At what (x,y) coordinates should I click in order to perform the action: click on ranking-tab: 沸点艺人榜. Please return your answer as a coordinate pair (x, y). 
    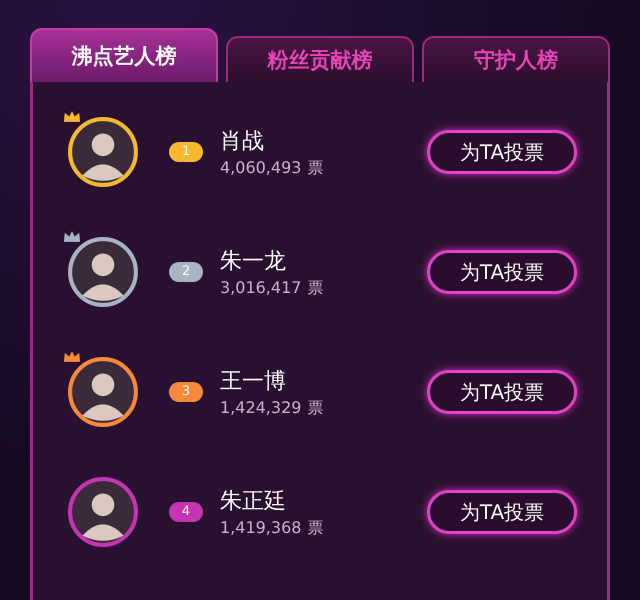
    Looking at the image, I should click on (124, 55).